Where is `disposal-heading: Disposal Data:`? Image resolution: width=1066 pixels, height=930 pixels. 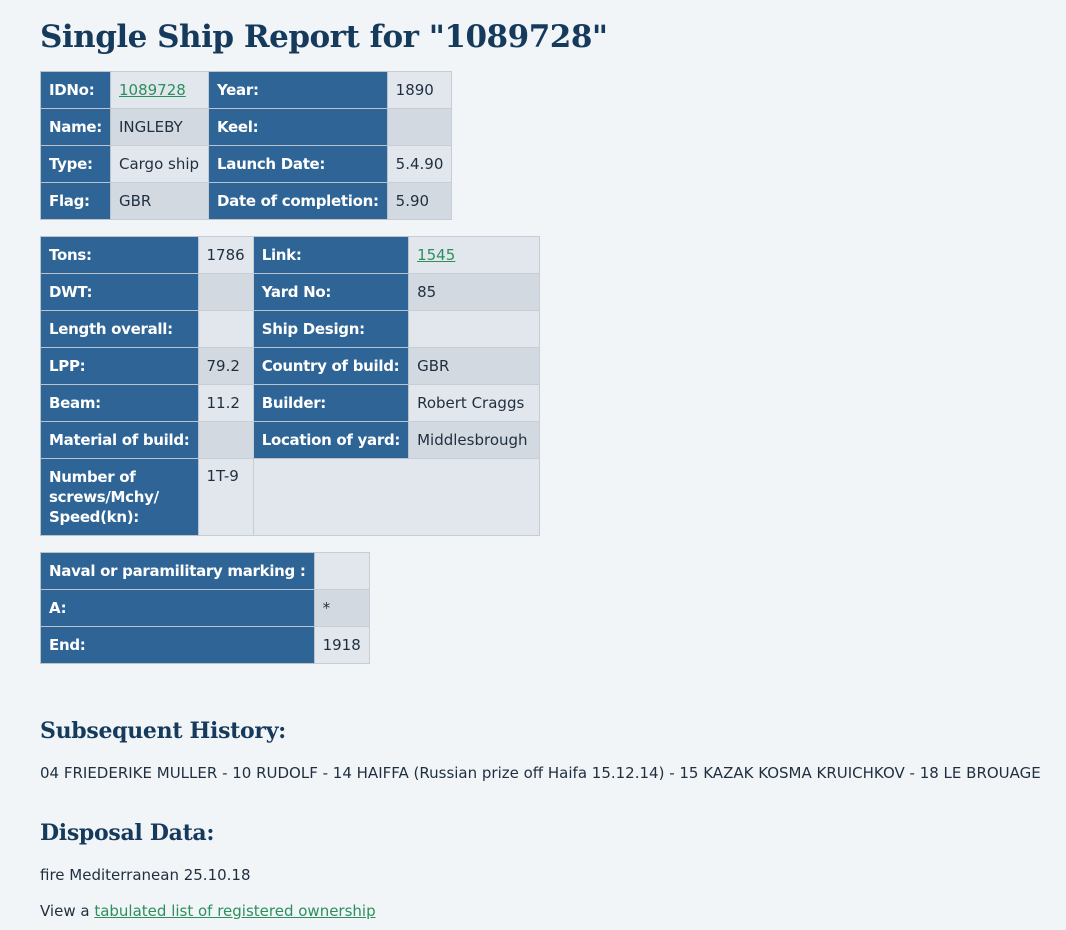 disposal-heading: Disposal Data: is located at coordinates (127, 833).